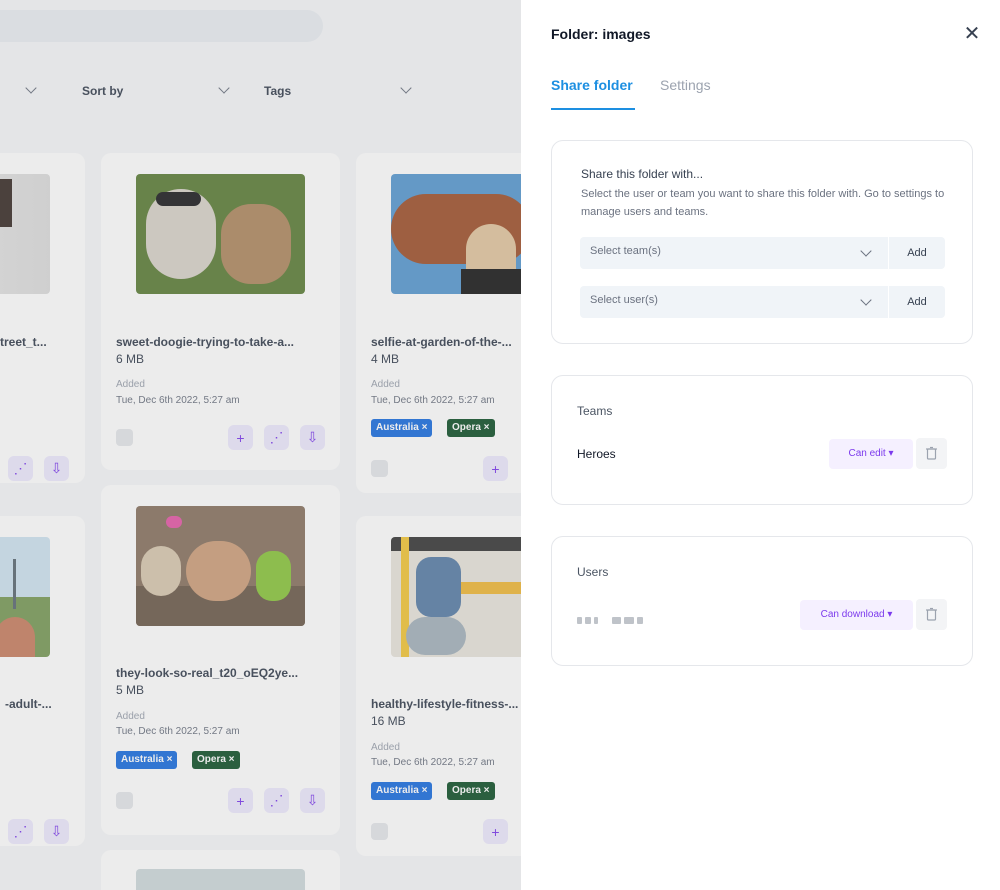  Describe the element at coordinates (601, 34) in the screenshot. I see `drawer-title: Folder: images` at that location.